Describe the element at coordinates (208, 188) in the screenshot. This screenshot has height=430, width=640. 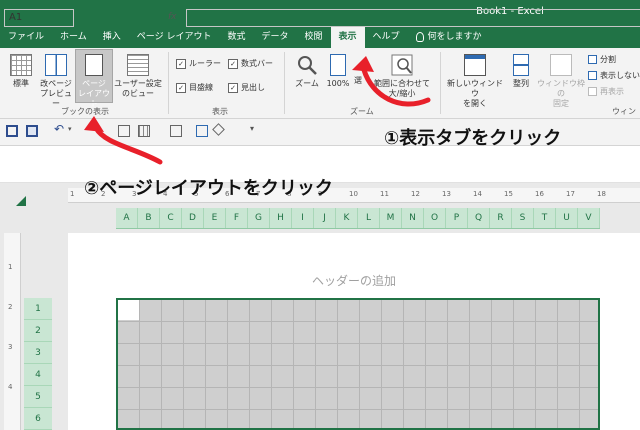
I see `annotation-step2: ②ページレイアウトをクリック` at that location.